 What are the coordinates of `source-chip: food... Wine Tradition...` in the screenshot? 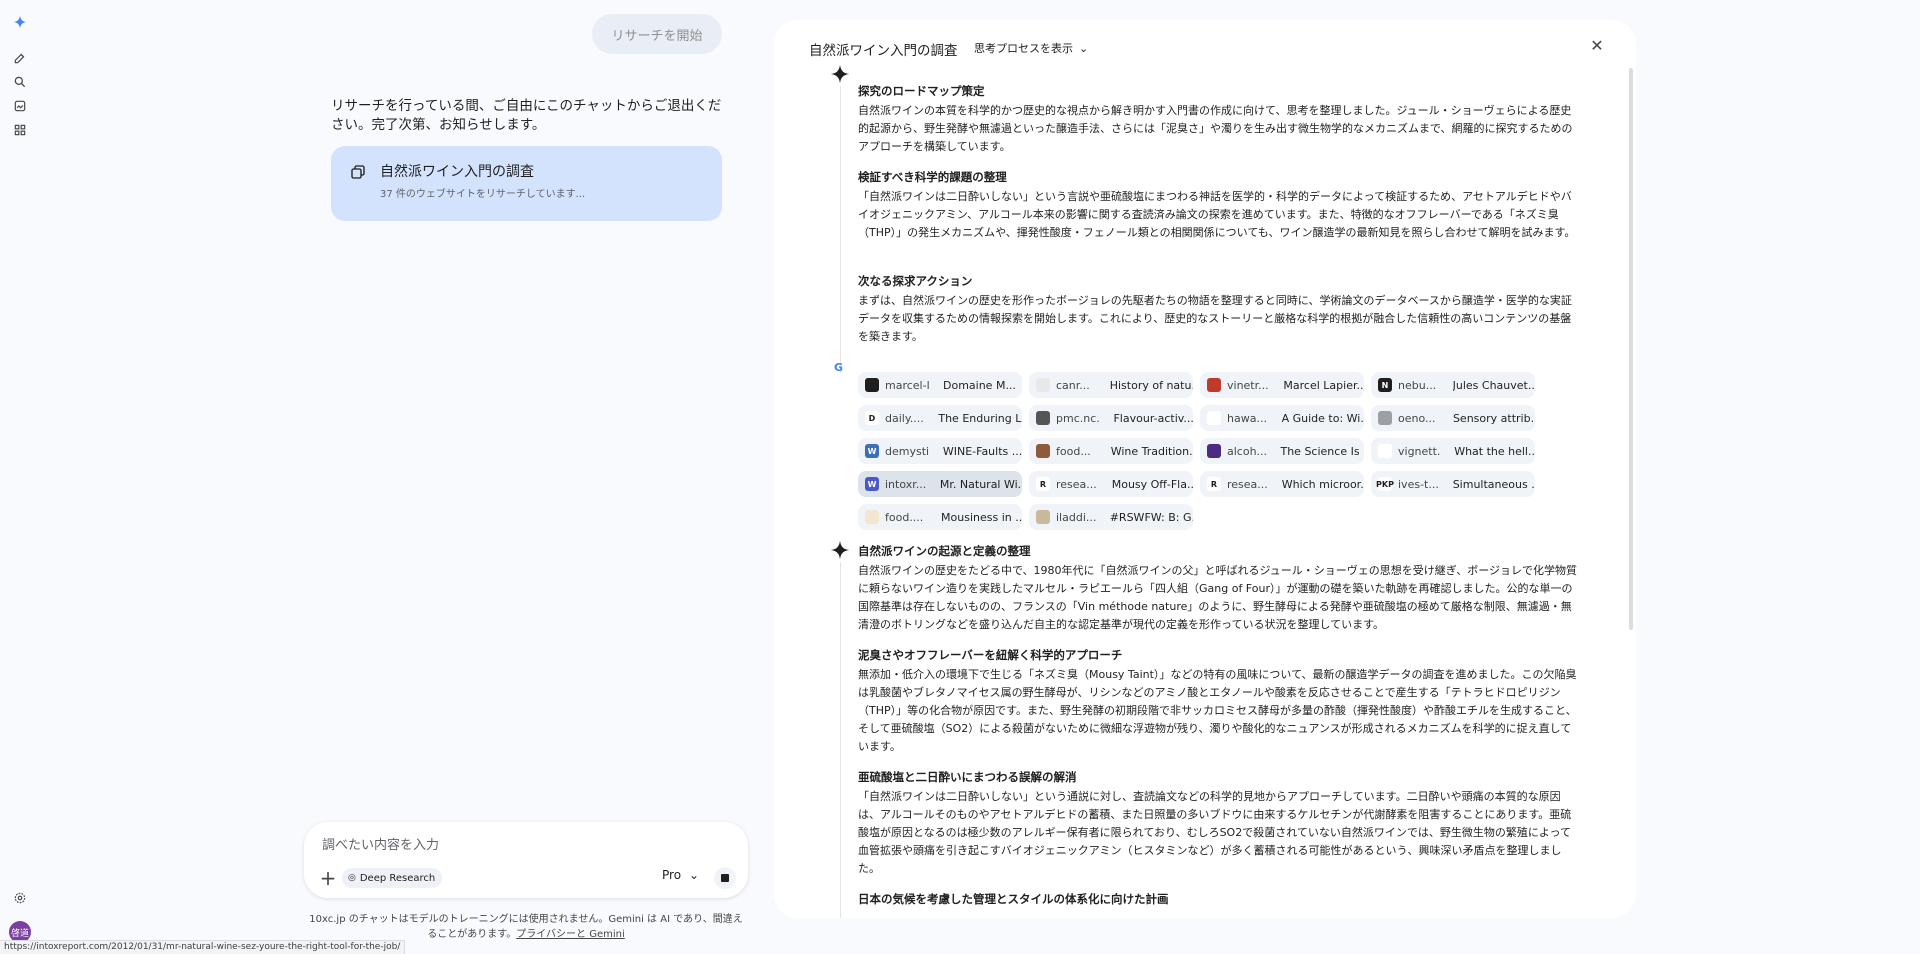 It's located at (1111, 451).